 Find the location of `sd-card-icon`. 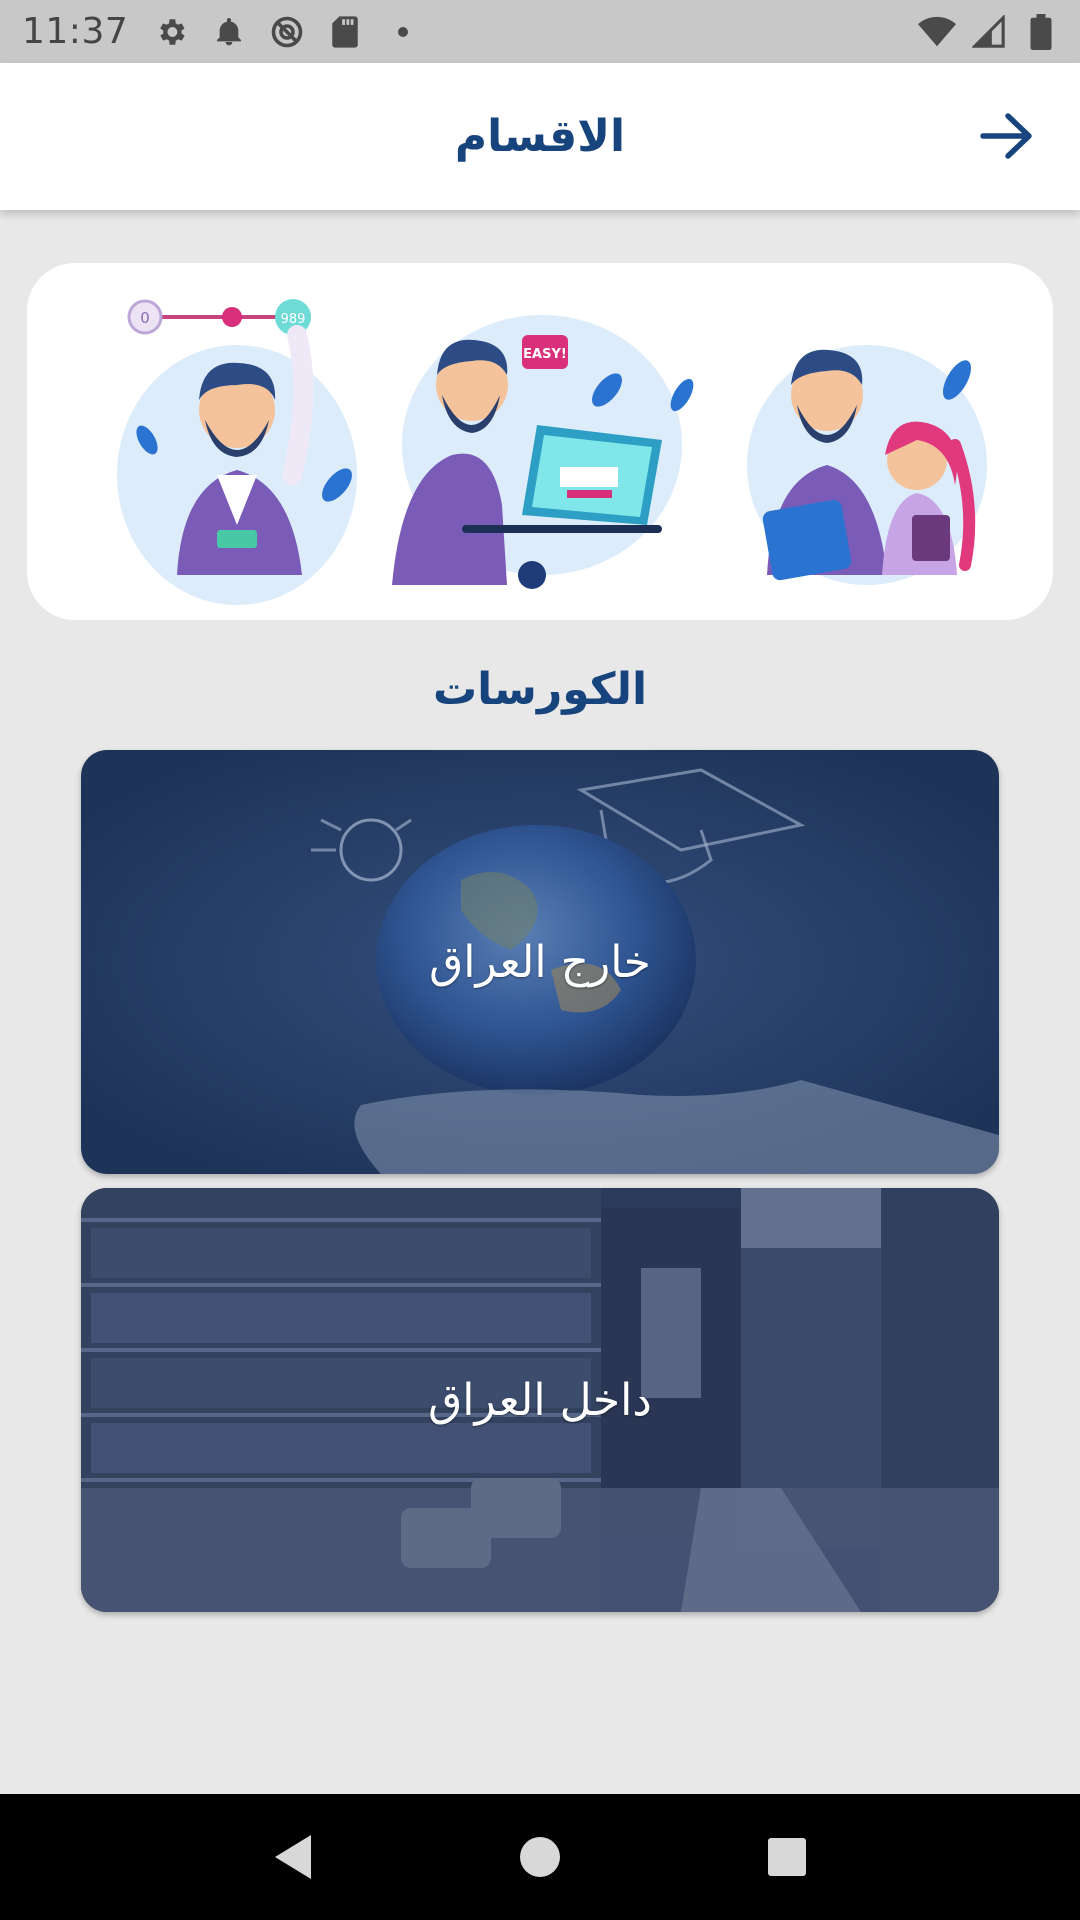

sd-card-icon is located at coordinates (345, 32).